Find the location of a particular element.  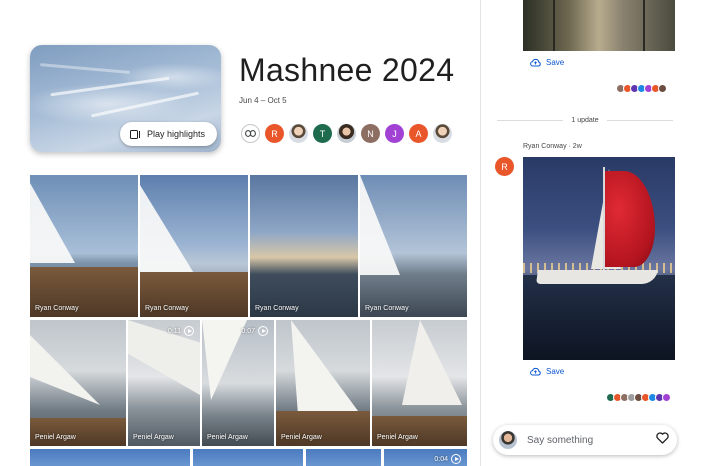

comment-composer is located at coordinates (585, 440).